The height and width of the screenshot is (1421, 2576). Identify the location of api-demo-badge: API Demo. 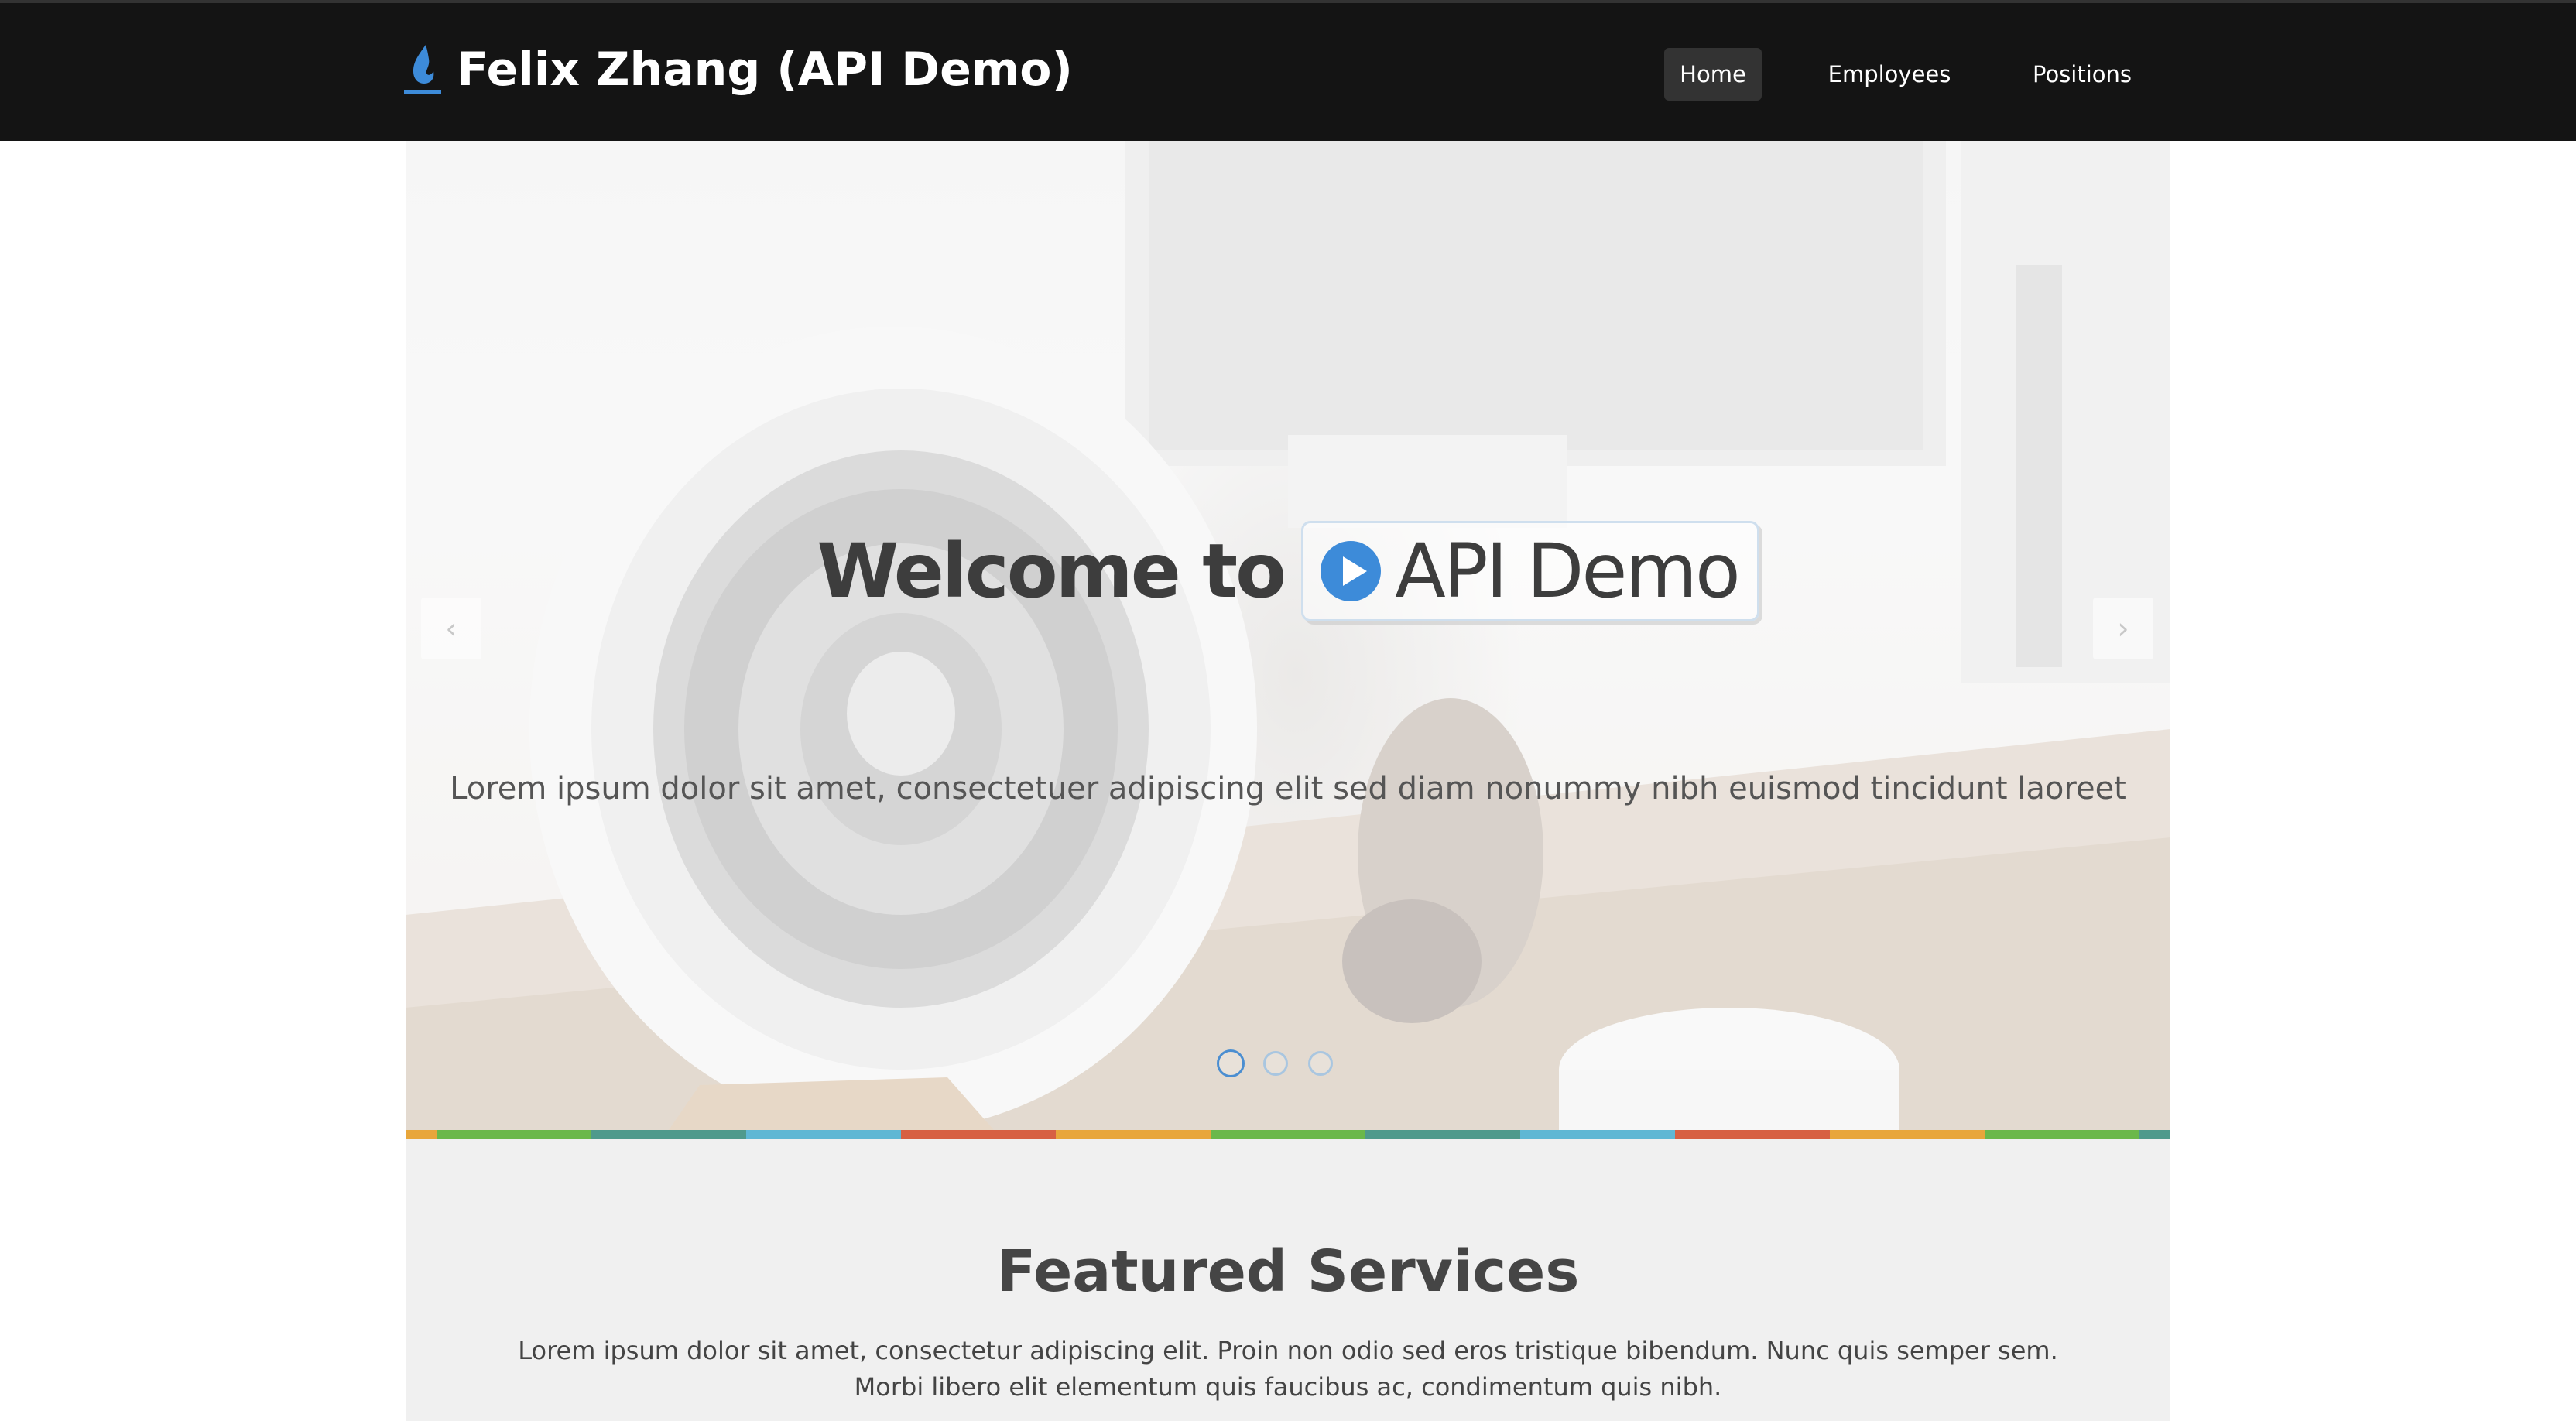
(1530, 571).